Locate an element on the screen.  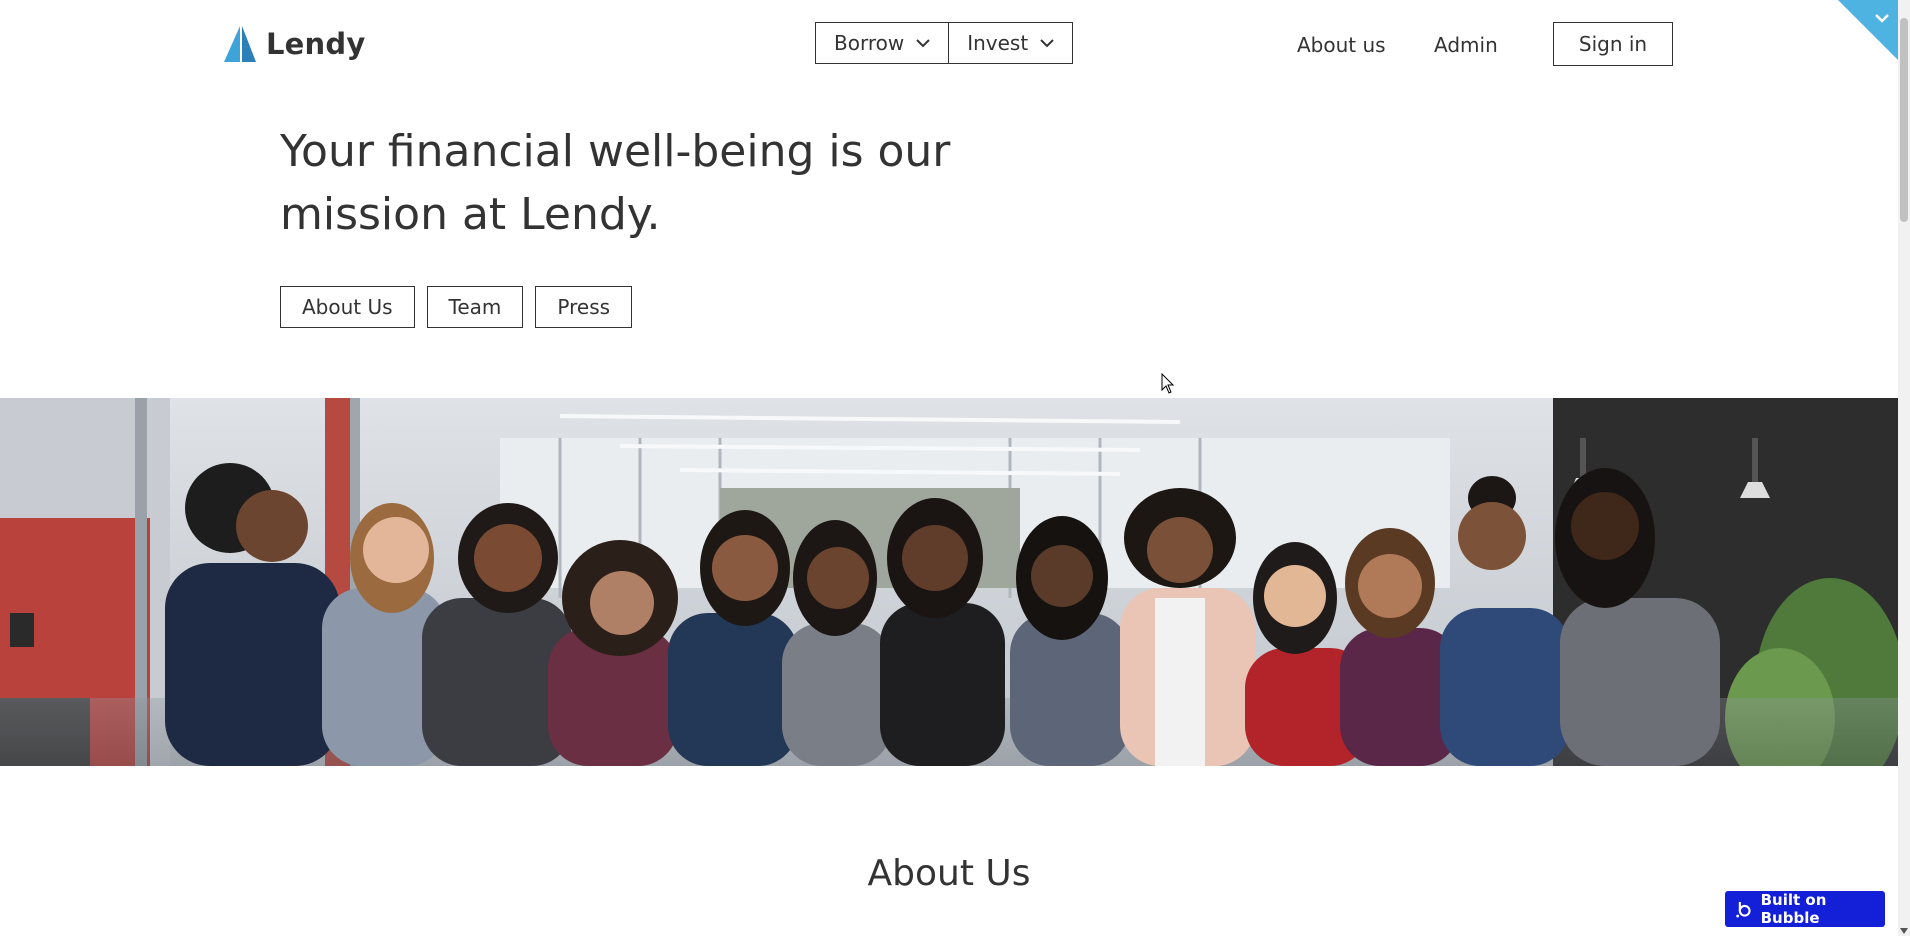
invest-dropdown-label: Invest is located at coordinates (998, 43).